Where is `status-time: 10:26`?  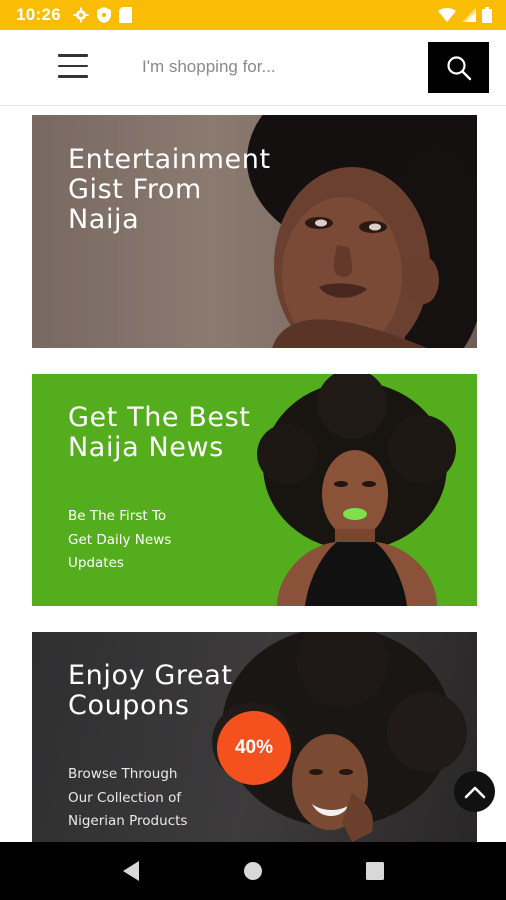 status-time: 10:26 is located at coordinates (38, 14).